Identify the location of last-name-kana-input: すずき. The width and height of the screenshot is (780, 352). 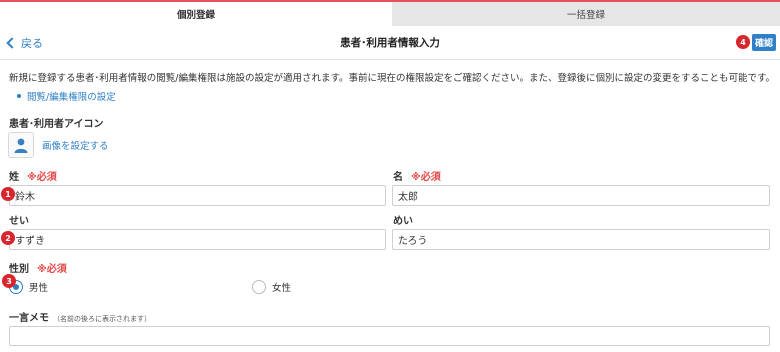
(197, 239).